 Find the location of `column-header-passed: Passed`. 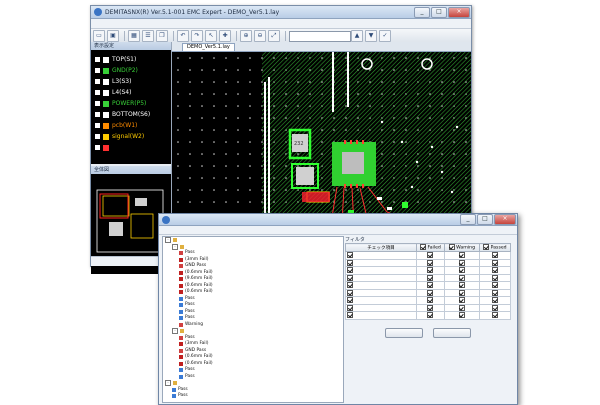

column-header-passed: Passed is located at coordinates (495, 247).